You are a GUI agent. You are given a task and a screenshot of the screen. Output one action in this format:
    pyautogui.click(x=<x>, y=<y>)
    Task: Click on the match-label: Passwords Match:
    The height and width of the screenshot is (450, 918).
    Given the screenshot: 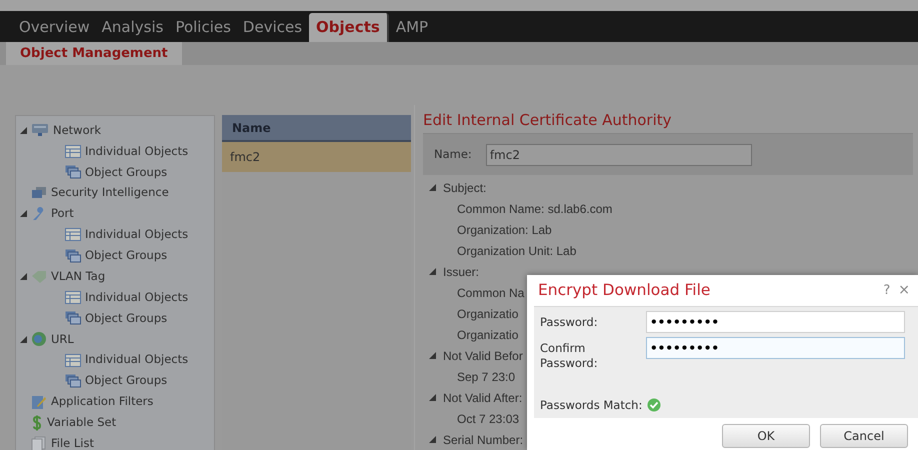 What is the action you would take?
    pyautogui.click(x=591, y=405)
    